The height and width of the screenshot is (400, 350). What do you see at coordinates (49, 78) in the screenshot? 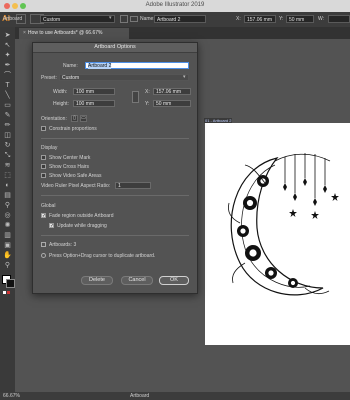
I see `preset-label: Preset:` at bounding box center [49, 78].